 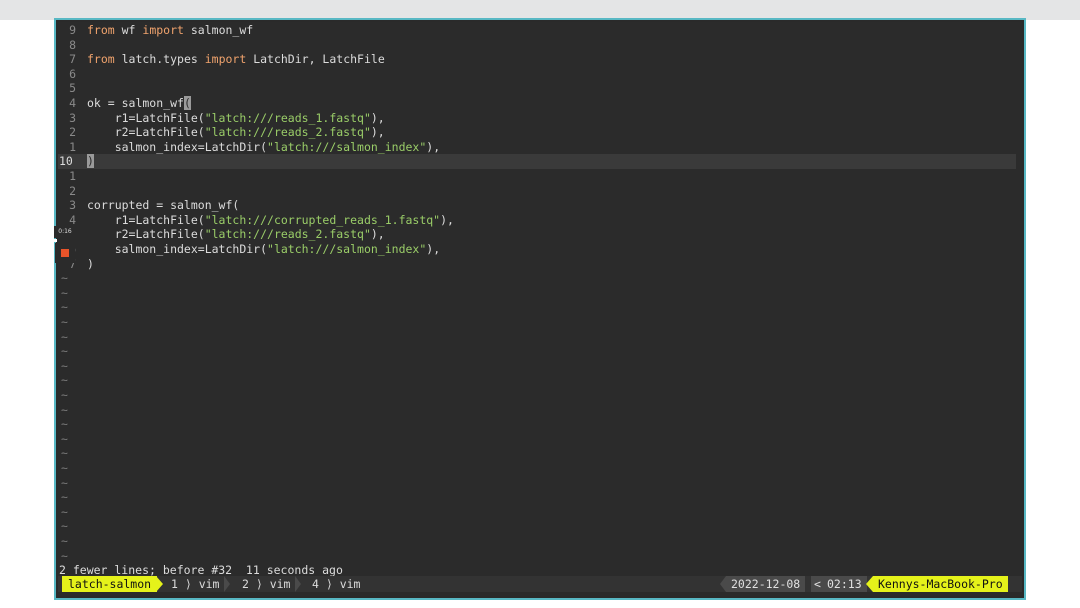 What do you see at coordinates (55, 240) in the screenshot?
I see `recording-indicator-icon` at bounding box center [55, 240].